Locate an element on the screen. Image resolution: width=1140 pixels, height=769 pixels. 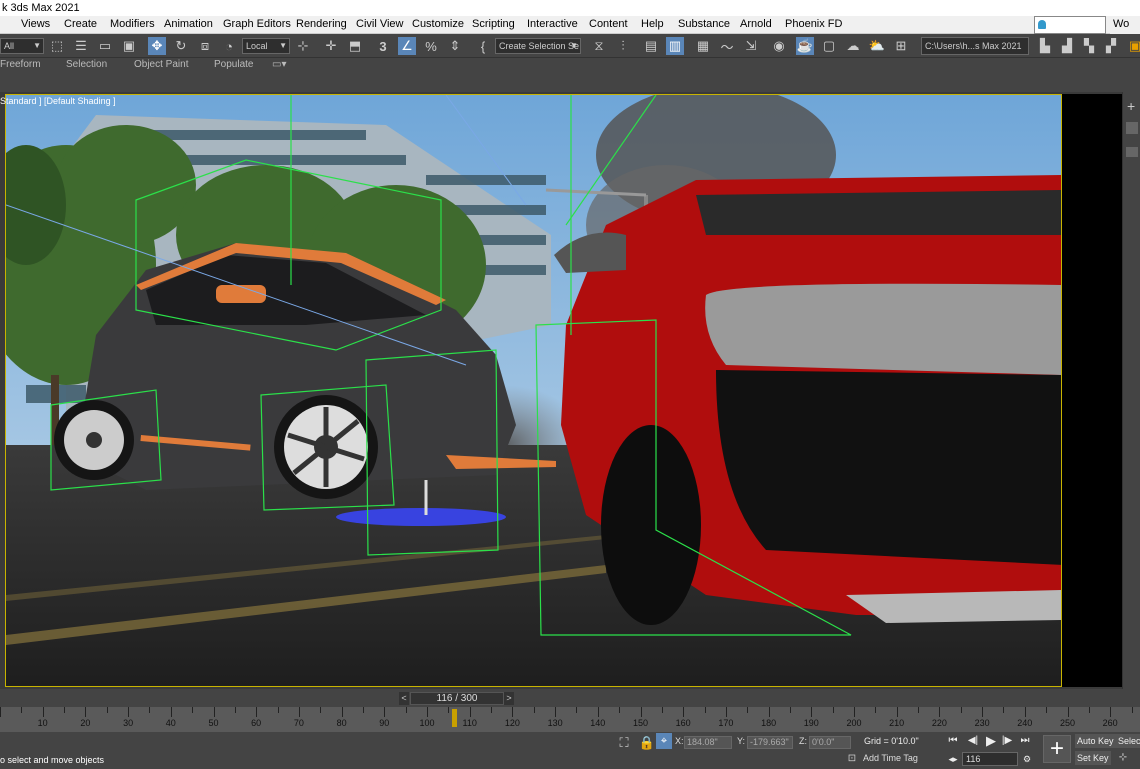
viewport-label: Standard ] [Default Shading ] is located at coordinates (58, 101).